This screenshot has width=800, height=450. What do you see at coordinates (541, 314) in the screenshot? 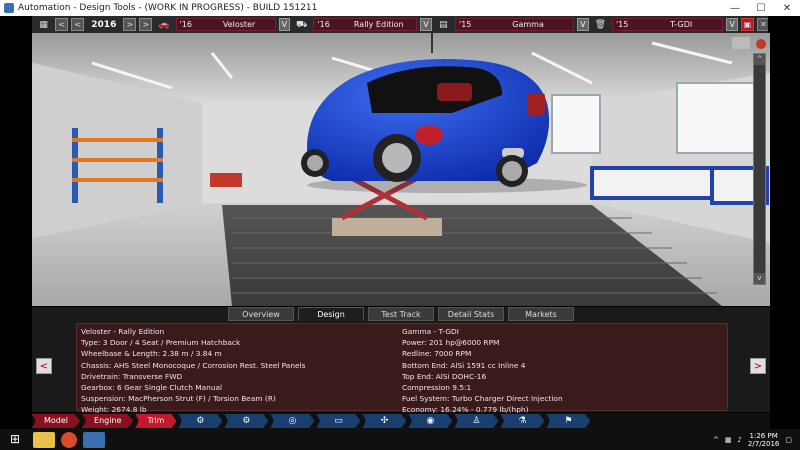
I see `tab-markets: Markets` at bounding box center [541, 314].